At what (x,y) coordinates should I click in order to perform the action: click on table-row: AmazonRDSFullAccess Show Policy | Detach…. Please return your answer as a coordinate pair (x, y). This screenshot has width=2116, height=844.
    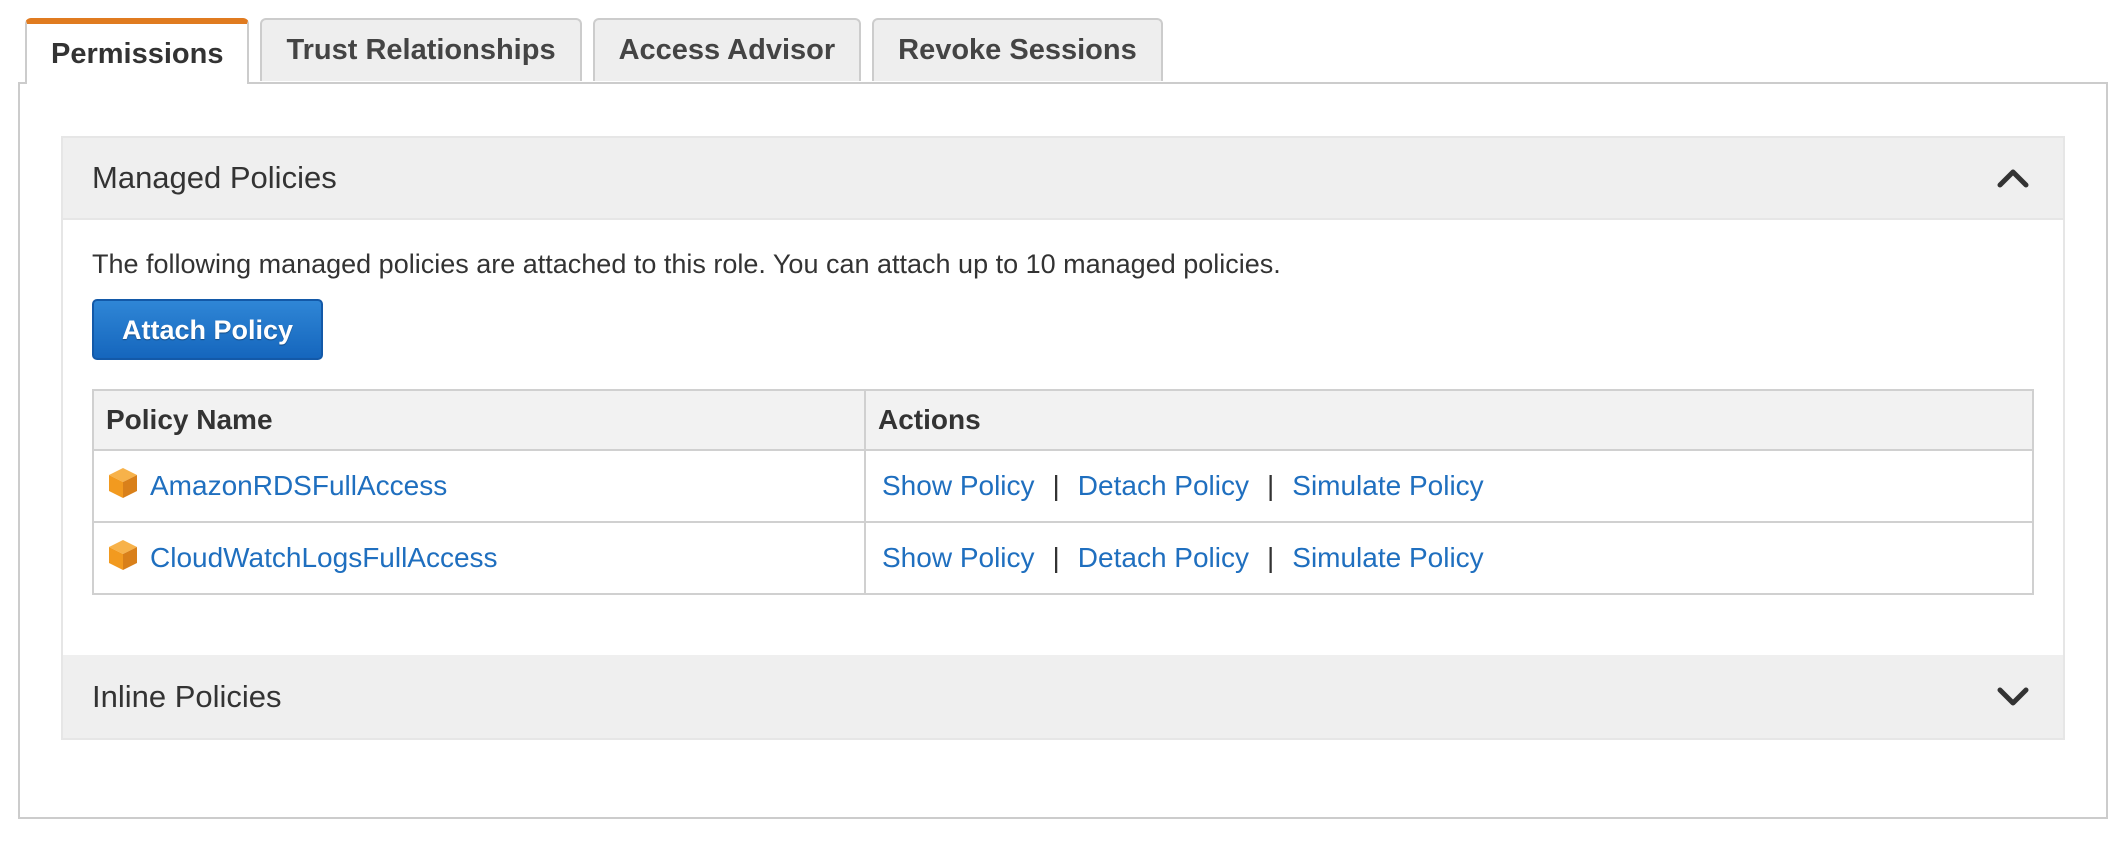
    Looking at the image, I should click on (1063, 486).